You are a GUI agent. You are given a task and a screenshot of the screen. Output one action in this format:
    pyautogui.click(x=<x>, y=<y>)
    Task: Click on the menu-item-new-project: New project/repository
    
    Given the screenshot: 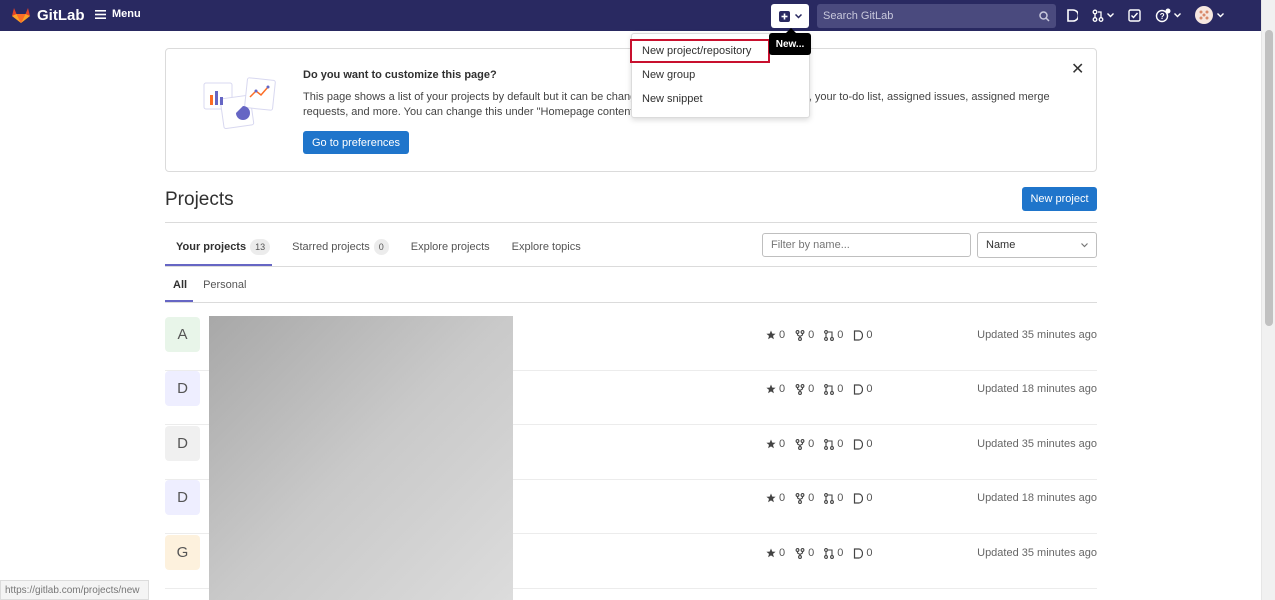 What is the action you would take?
    pyautogui.click(x=700, y=51)
    